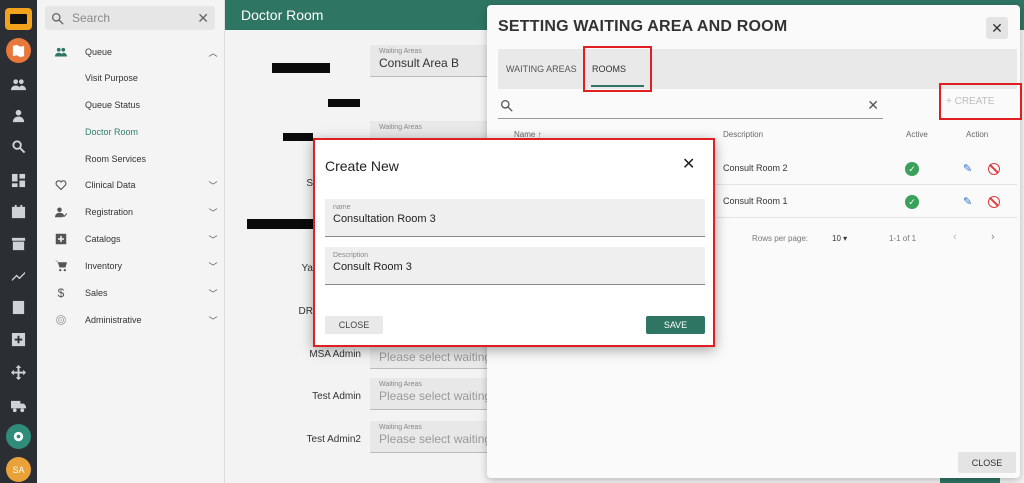  Describe the element at coordinates (103, 239) in the screenshot. I see `sidebar-item-label: Catalogs` at that location.